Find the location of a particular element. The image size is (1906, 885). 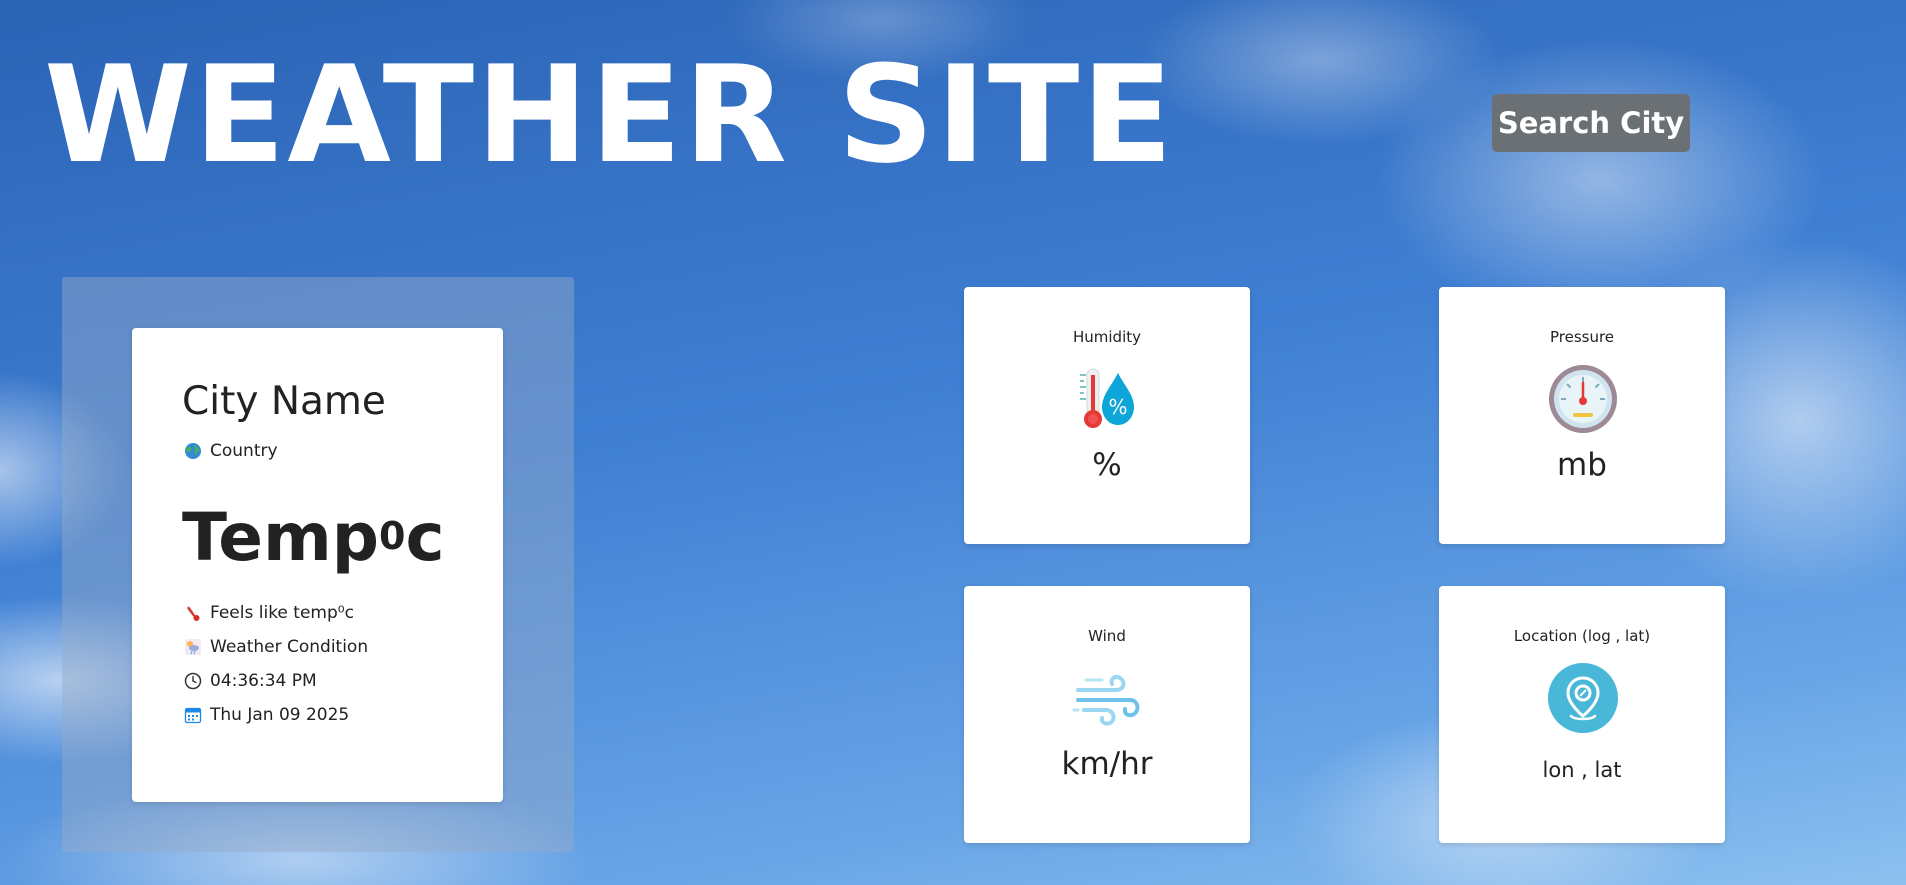

wind-card: Wind km/hr is located at coordinates (1107, 714).